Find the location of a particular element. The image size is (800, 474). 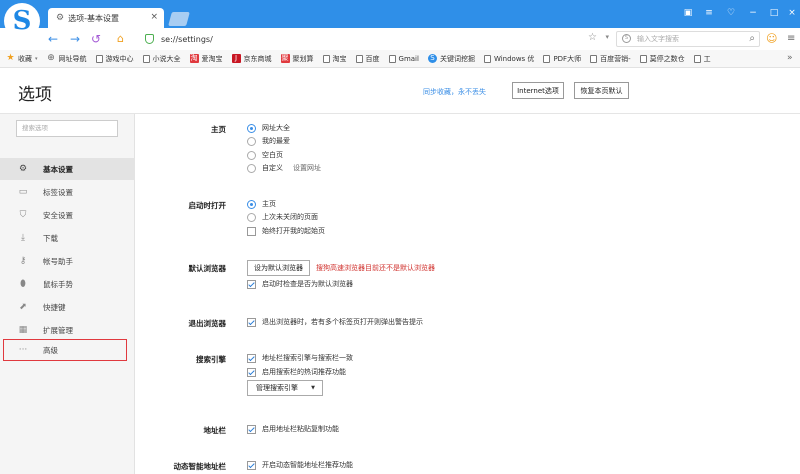

skin-button: ▣ is located at coordinates (688, 13).